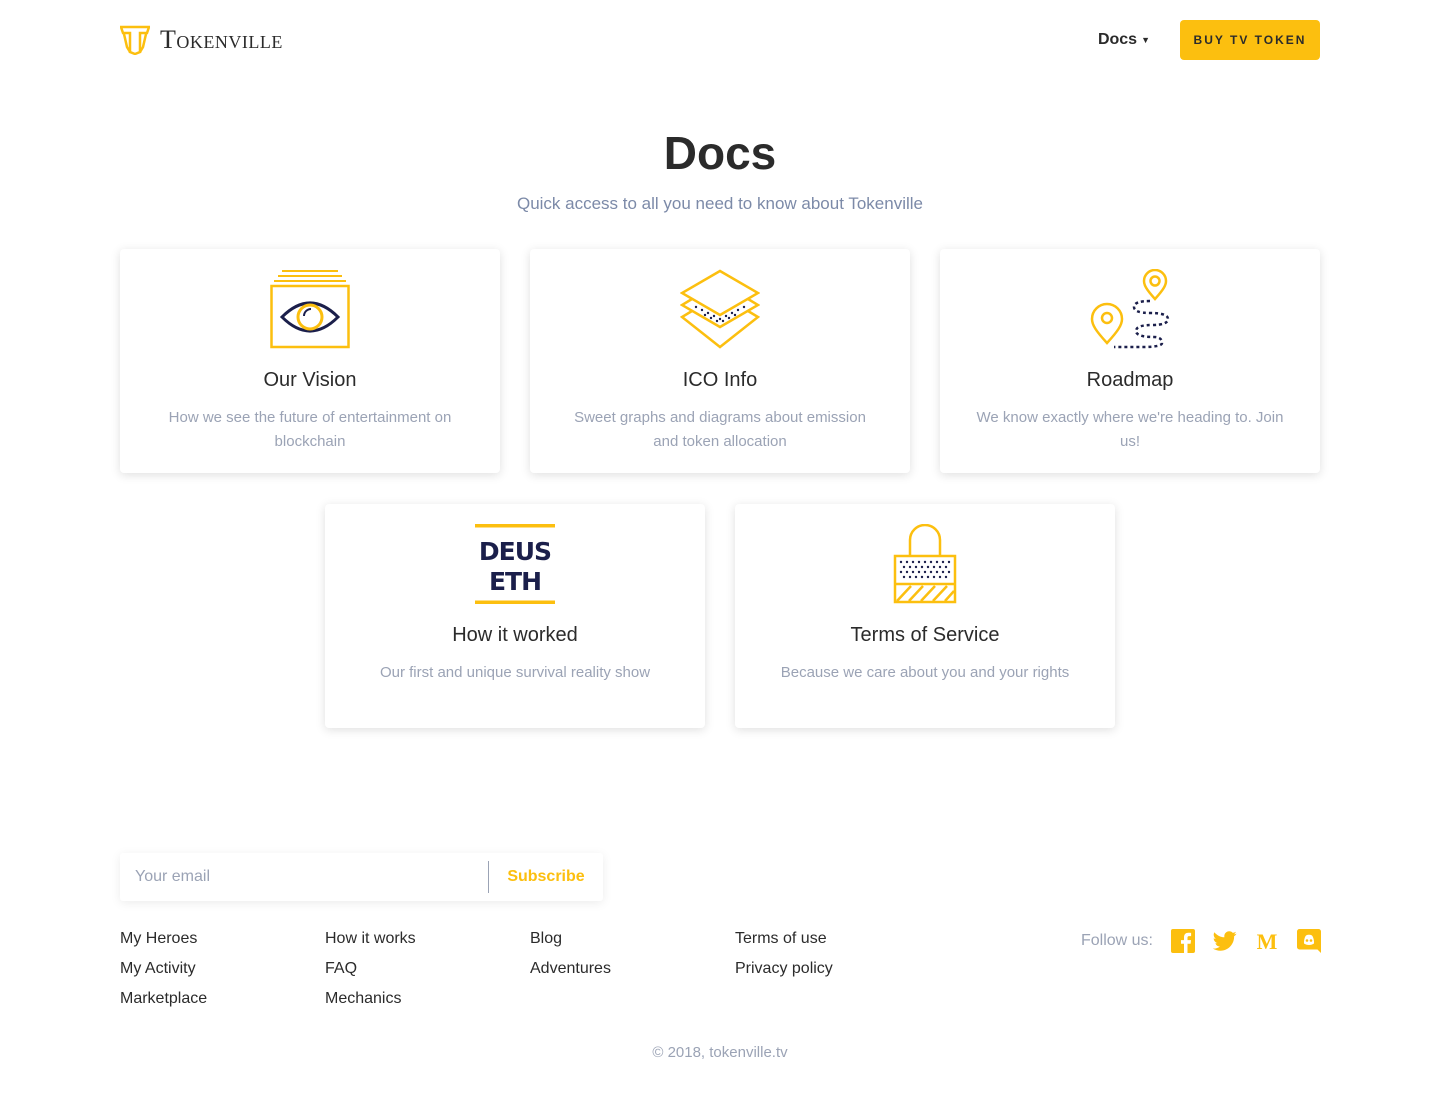 The height and width of the screenshot is (1096, 1440). What do you see at coordinates (515, 581) in the screenshot?
I see `deus-logo-line2: ETH` at bounding box center [515, 581].